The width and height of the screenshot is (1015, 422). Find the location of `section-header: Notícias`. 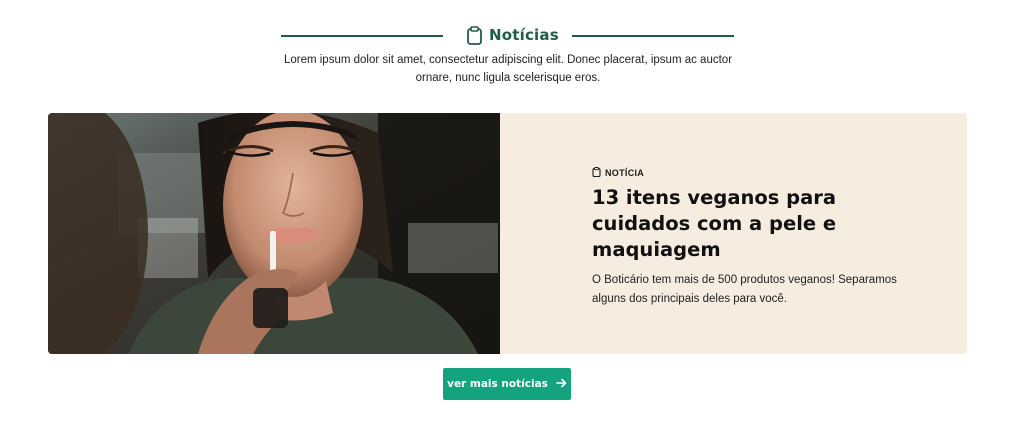

section-header: Notícias is located at coordinates (507, 35).